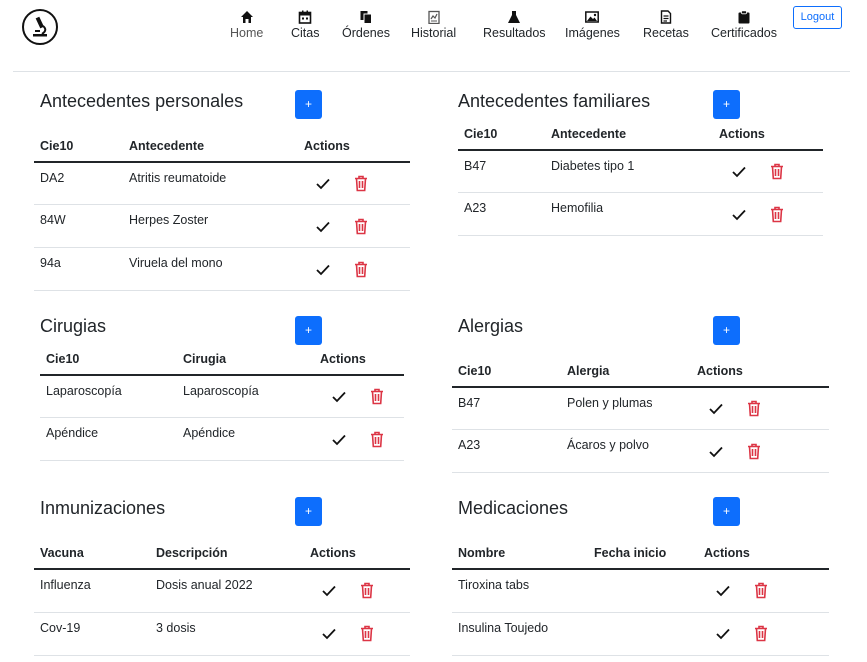  I want to click on section-title-antecedentes-personales: Antecedentes personales, so click(142, 101).